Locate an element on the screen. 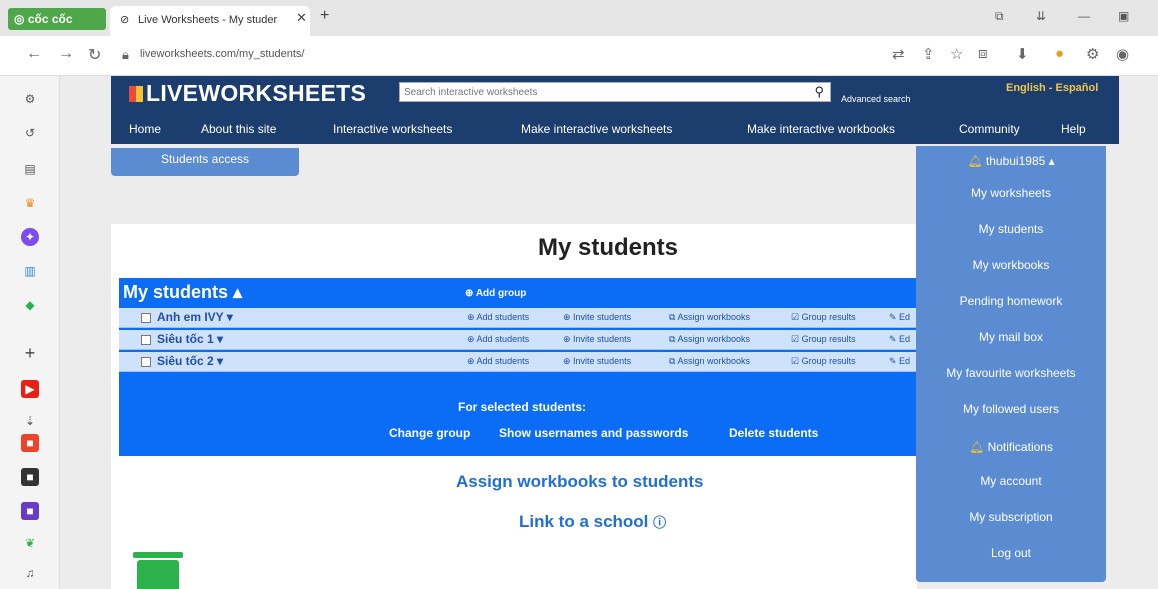 The height and width of the screenshot is (589, 1158). dropdown-my-subscription: My subscription is located at coordinates (1011, 517).